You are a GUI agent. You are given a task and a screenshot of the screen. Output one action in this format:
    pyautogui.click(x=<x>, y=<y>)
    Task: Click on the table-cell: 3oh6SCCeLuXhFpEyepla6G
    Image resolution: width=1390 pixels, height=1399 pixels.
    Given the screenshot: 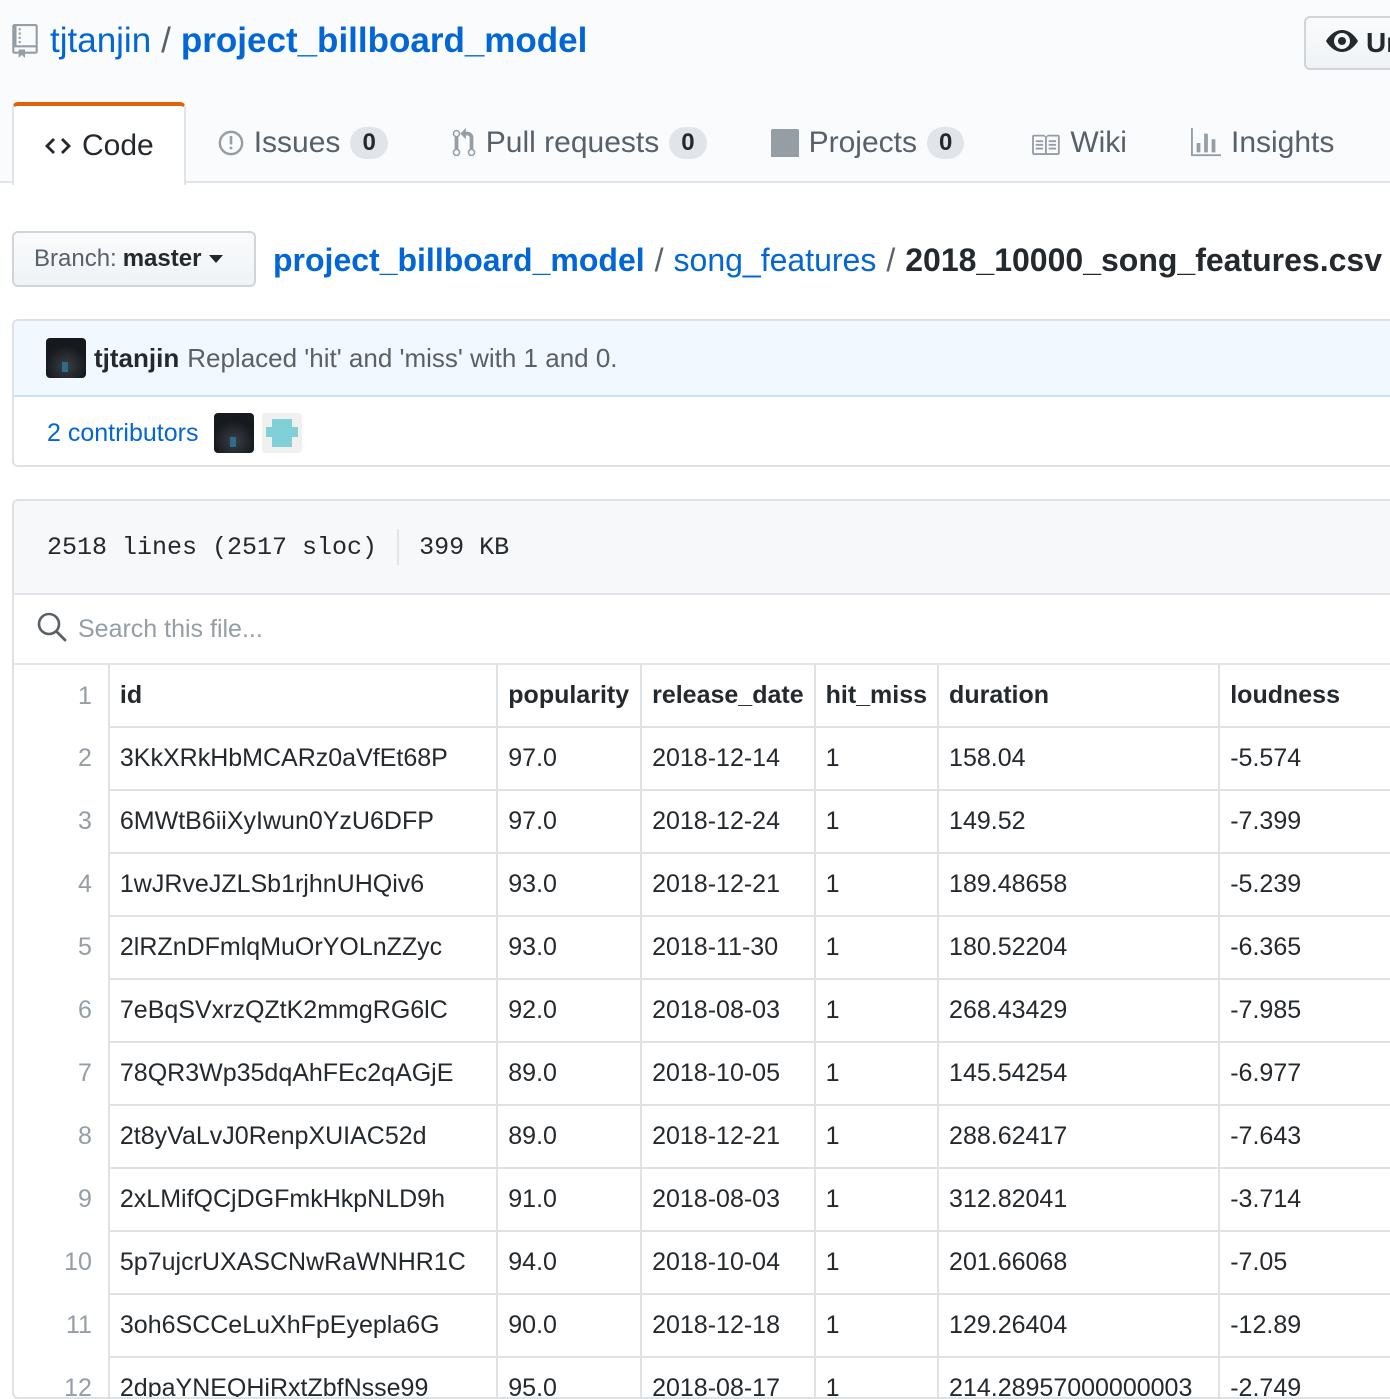 What is the action you would take?
    pyautogui.click(x=303, y=1325)
    